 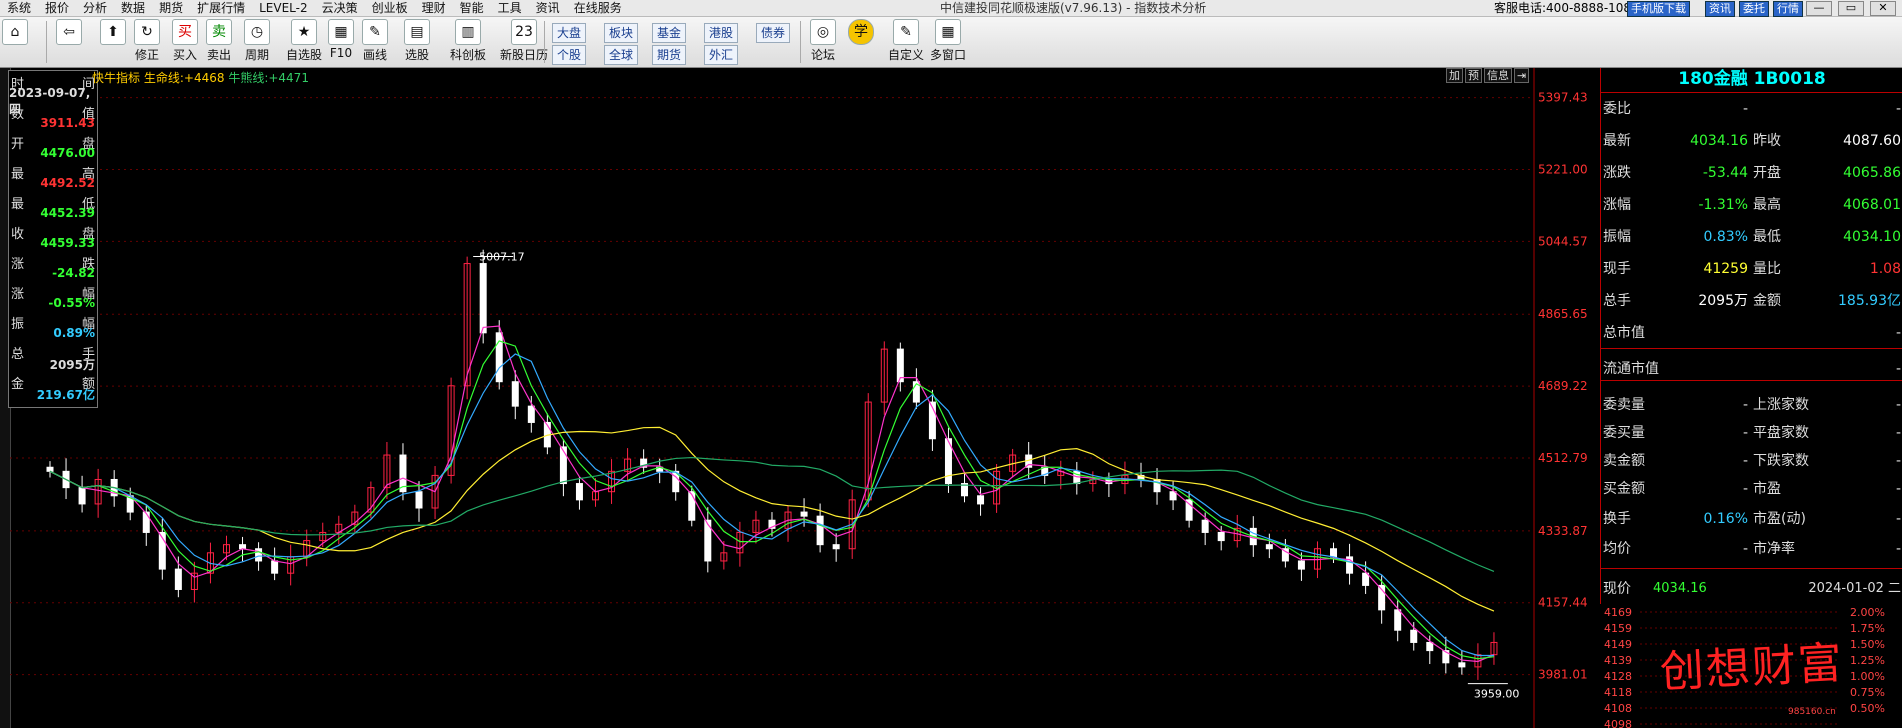 I want to click on service-phone: 客服电话:400-8888-108, so click(x=1563, y=8).